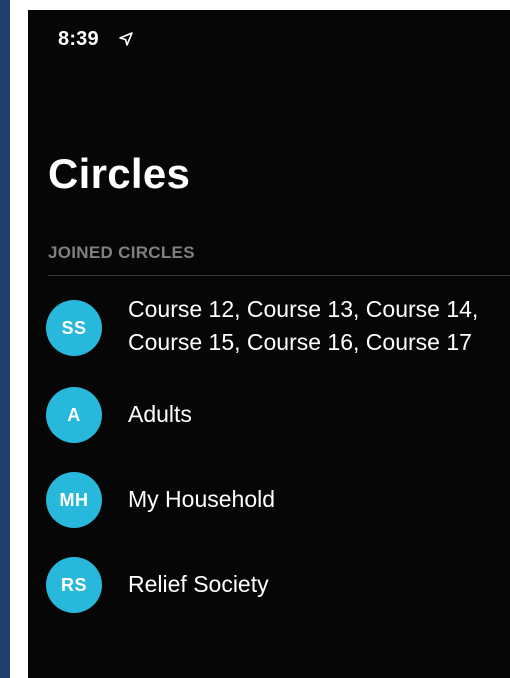  Describe the element at coordinates (160, 414) in the screenshot. I see `circle-label: Adults` at that location.